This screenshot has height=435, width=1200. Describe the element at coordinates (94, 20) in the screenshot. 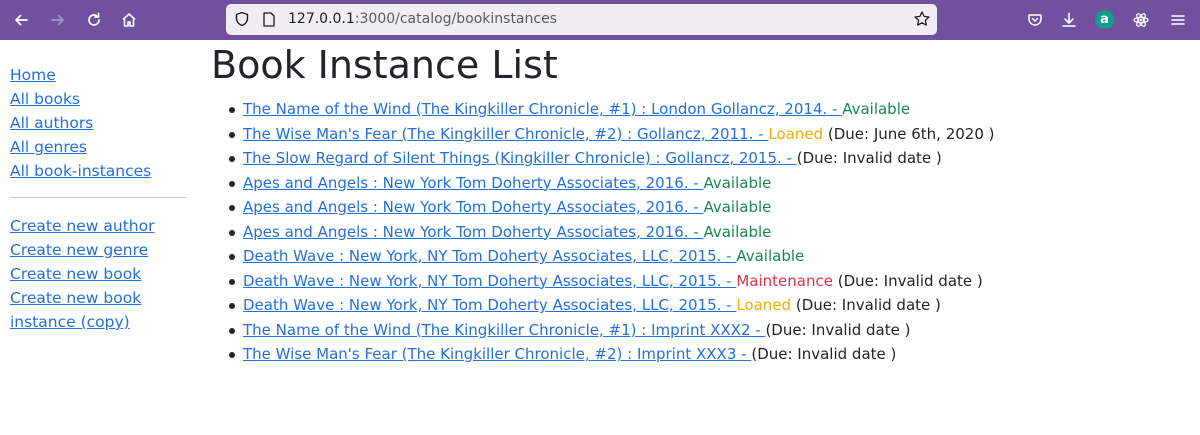

I see `reload-icon` at that location.